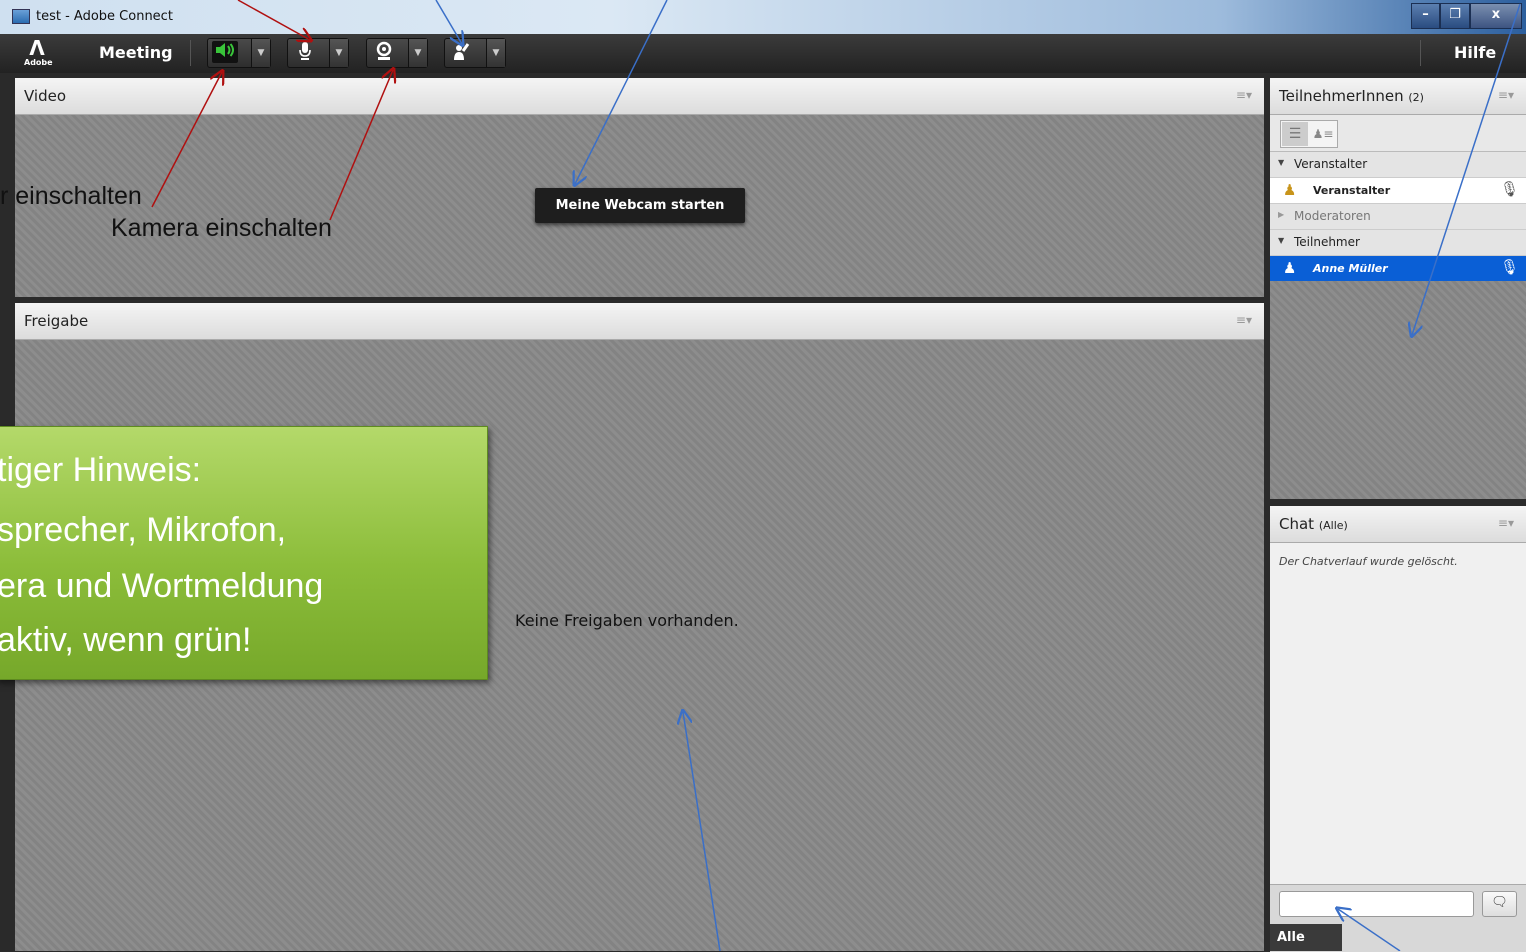 The image size is (1526, 952). Describe the element at coordinates (1297, 524) in the screenshot. I see `chat-title: Chat` at that location.